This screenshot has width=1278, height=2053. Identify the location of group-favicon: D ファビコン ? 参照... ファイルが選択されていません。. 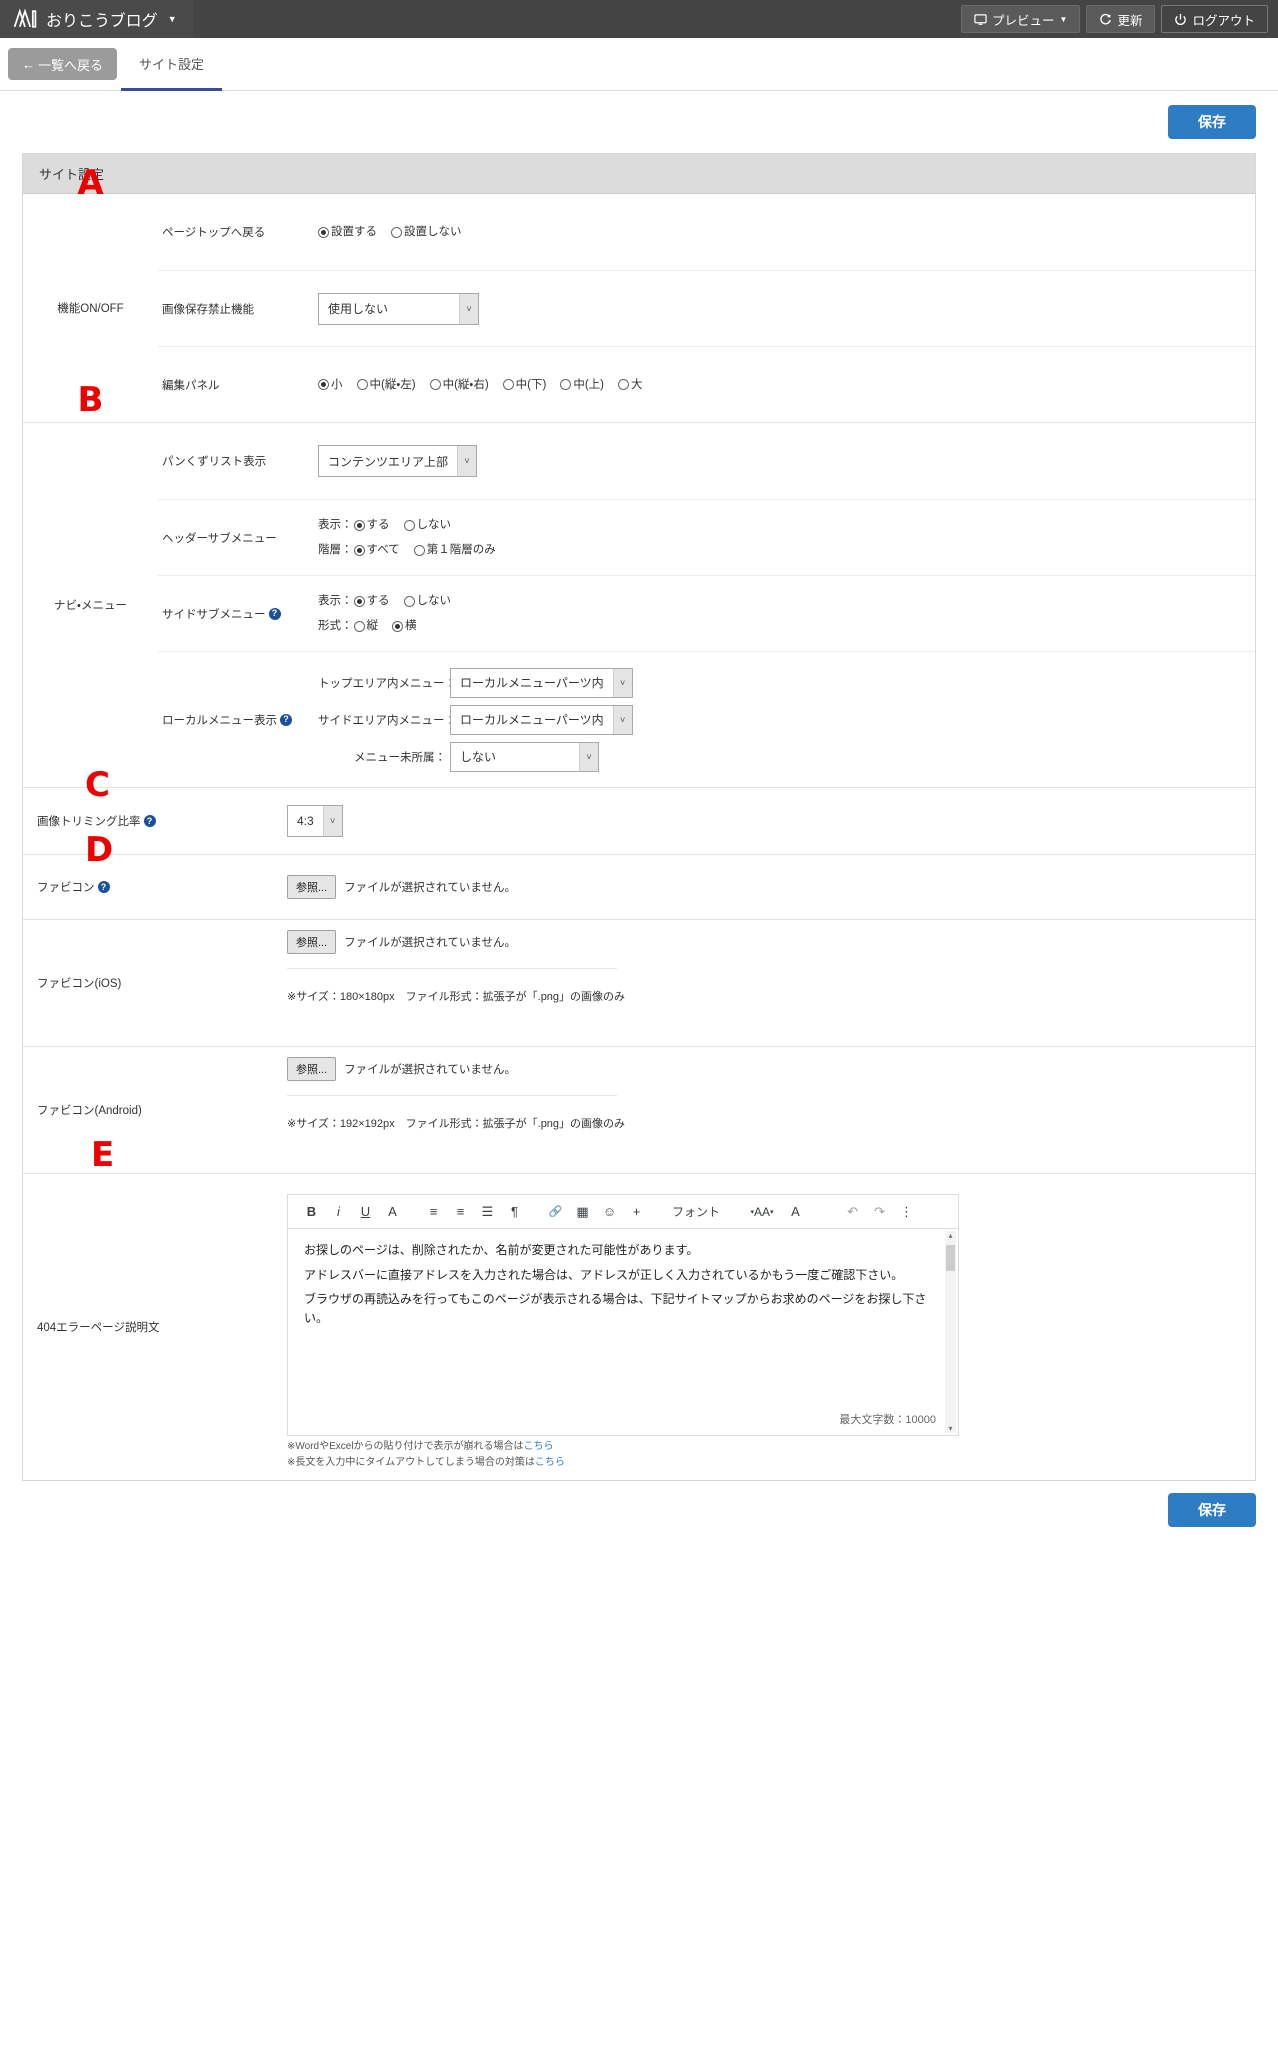
(639, 876).